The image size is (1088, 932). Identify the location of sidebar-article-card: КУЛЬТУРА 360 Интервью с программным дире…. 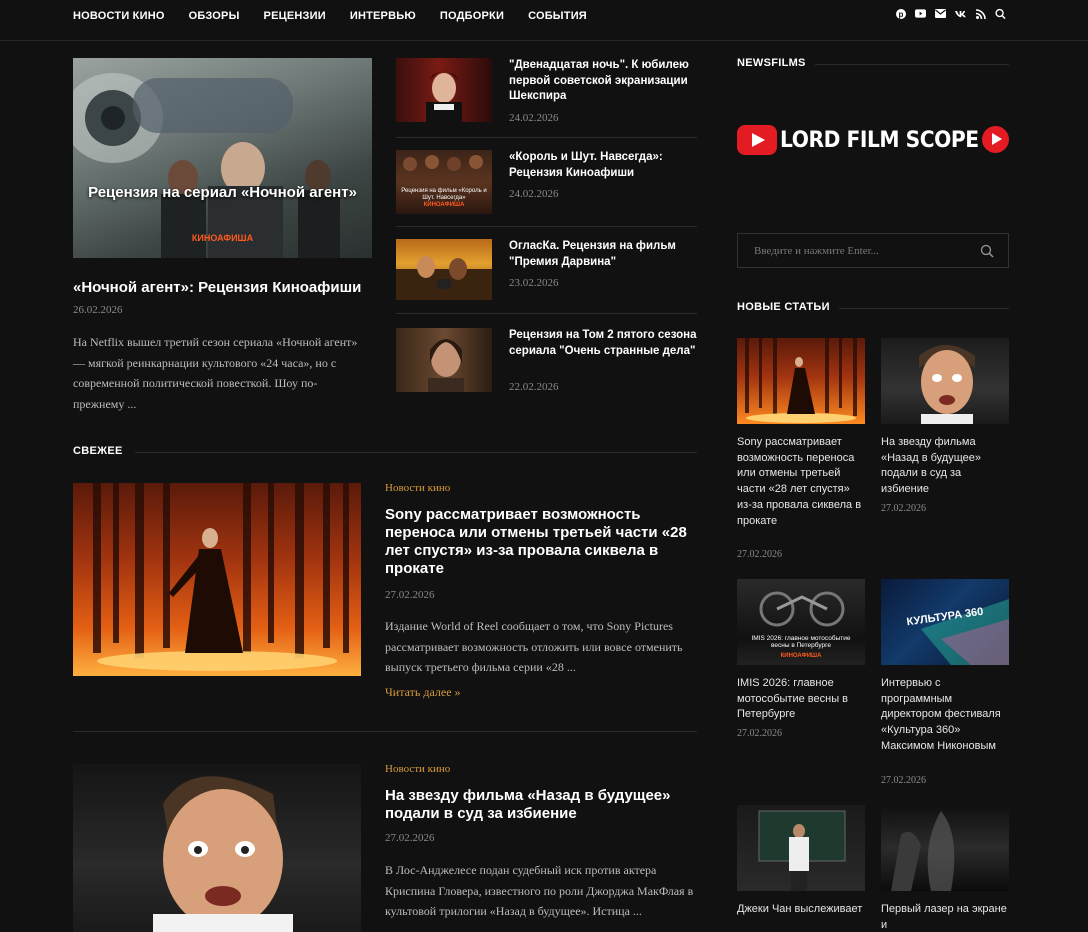
(945, 685).